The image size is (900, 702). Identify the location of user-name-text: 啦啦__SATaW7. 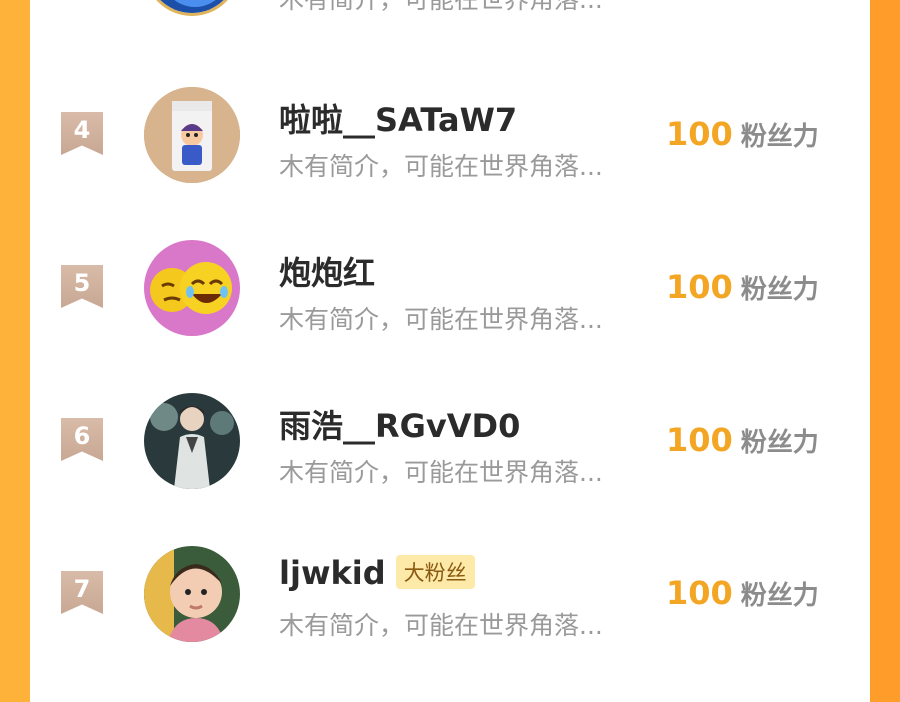
(398, 120).